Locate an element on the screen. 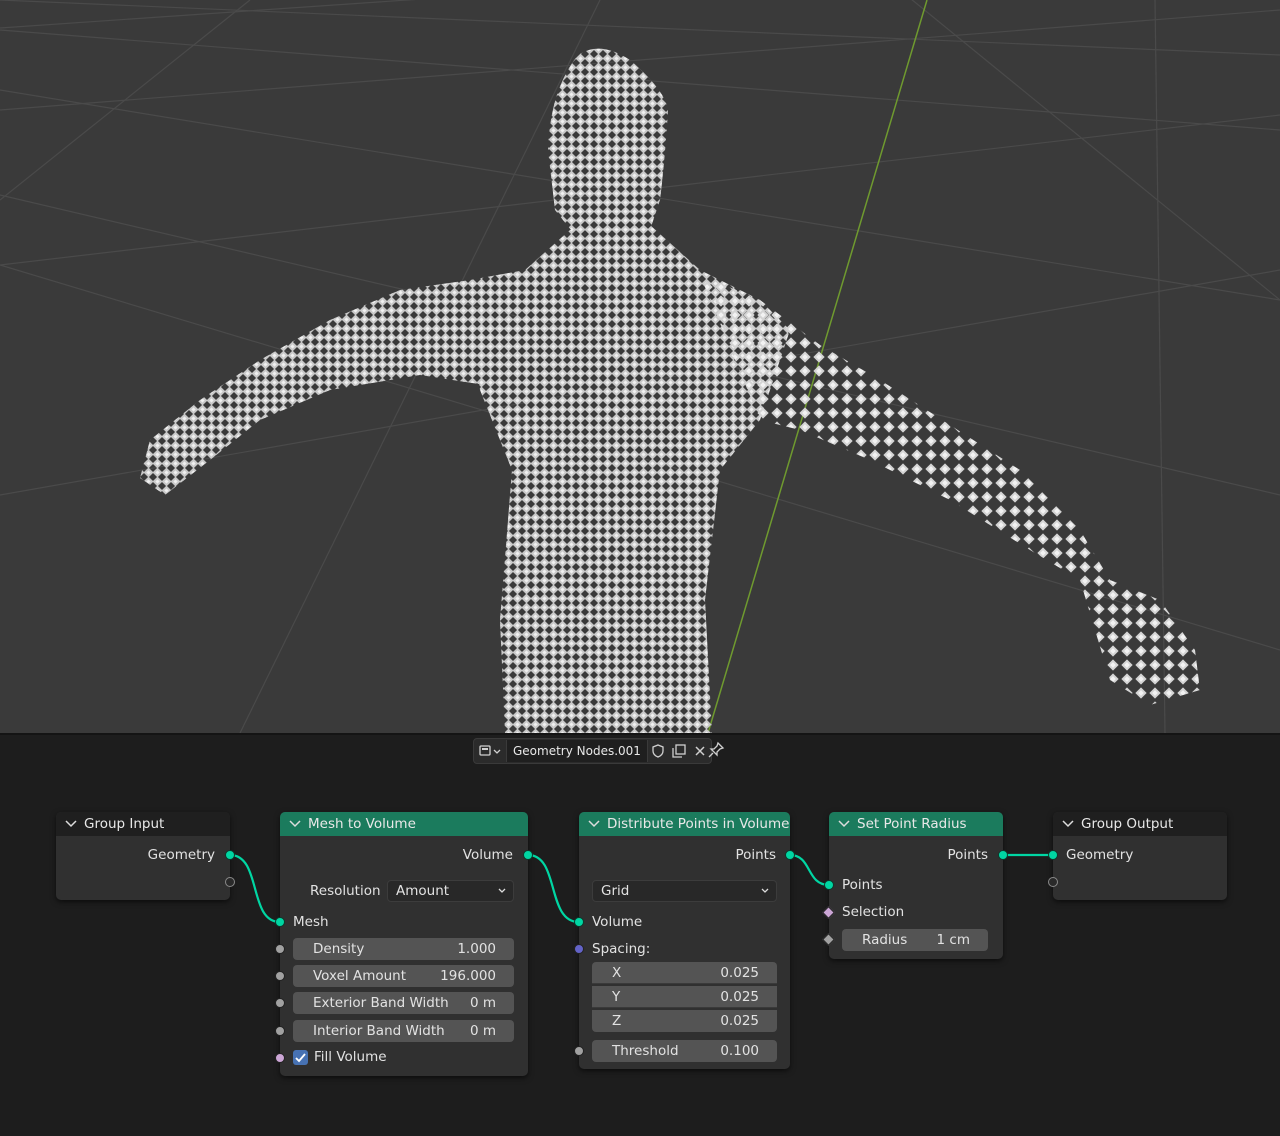 The image size is (1280, 1136). density-field: Density 1.000 is located at coordinates (403, 949).